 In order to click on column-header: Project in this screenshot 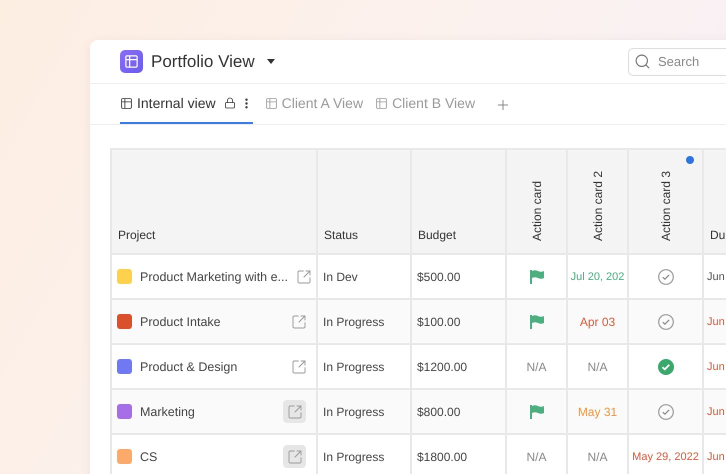, I will do `click(214, 201)`.